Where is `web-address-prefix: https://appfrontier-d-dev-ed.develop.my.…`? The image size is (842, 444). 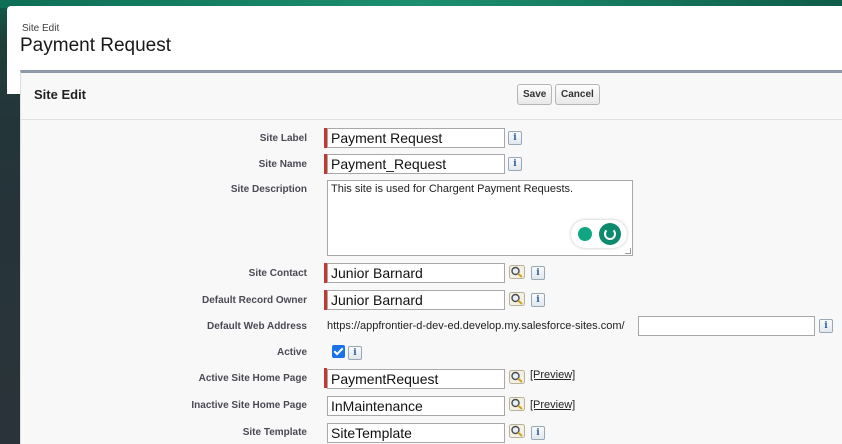 web-address-prefix: https://appfrontier-d-dev-ed.develop.my.… is located at coordinates (476, 326).